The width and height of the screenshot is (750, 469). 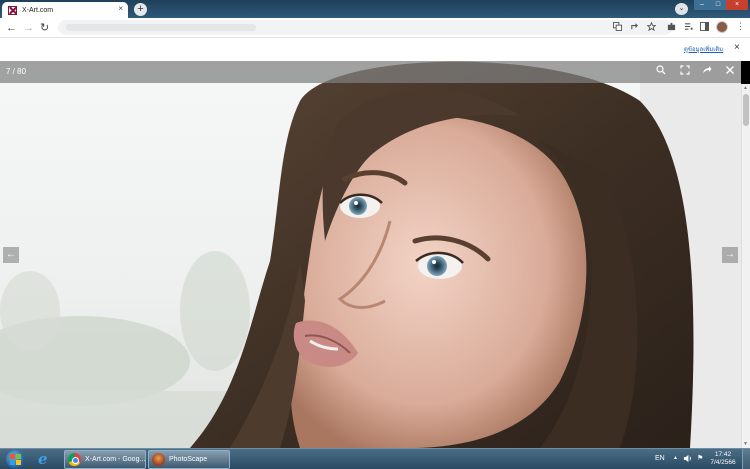 What do you see at coordinates (685, 72) in the screenshot?
I see `fullscreen-icon` at bounding box center [685, 72].